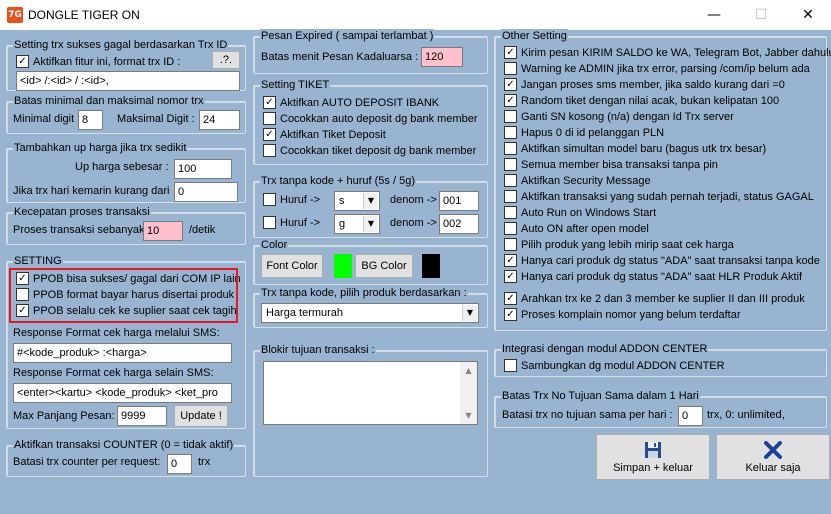  What do you see at coordinates (269, 118) in the screenshot?
I see `cocok-auto-deposit-checkbox` at bounding box center [269, 118].